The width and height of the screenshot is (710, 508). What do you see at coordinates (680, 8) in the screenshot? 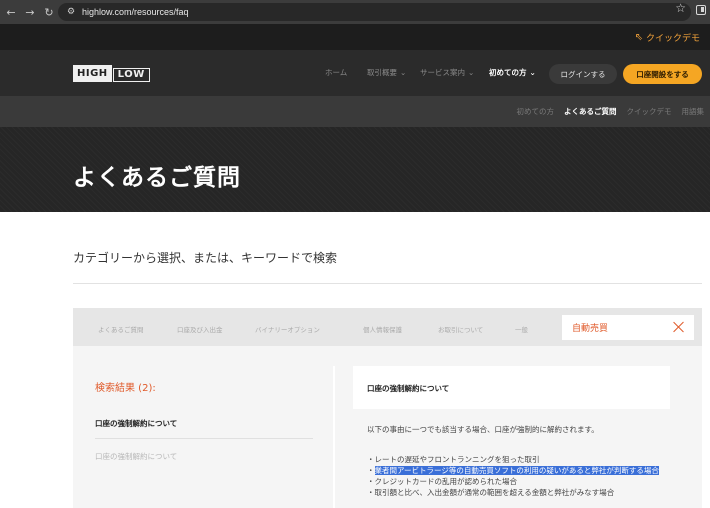
I see `bookmark-star-icon: ☆` at bounding box center [680, 8].